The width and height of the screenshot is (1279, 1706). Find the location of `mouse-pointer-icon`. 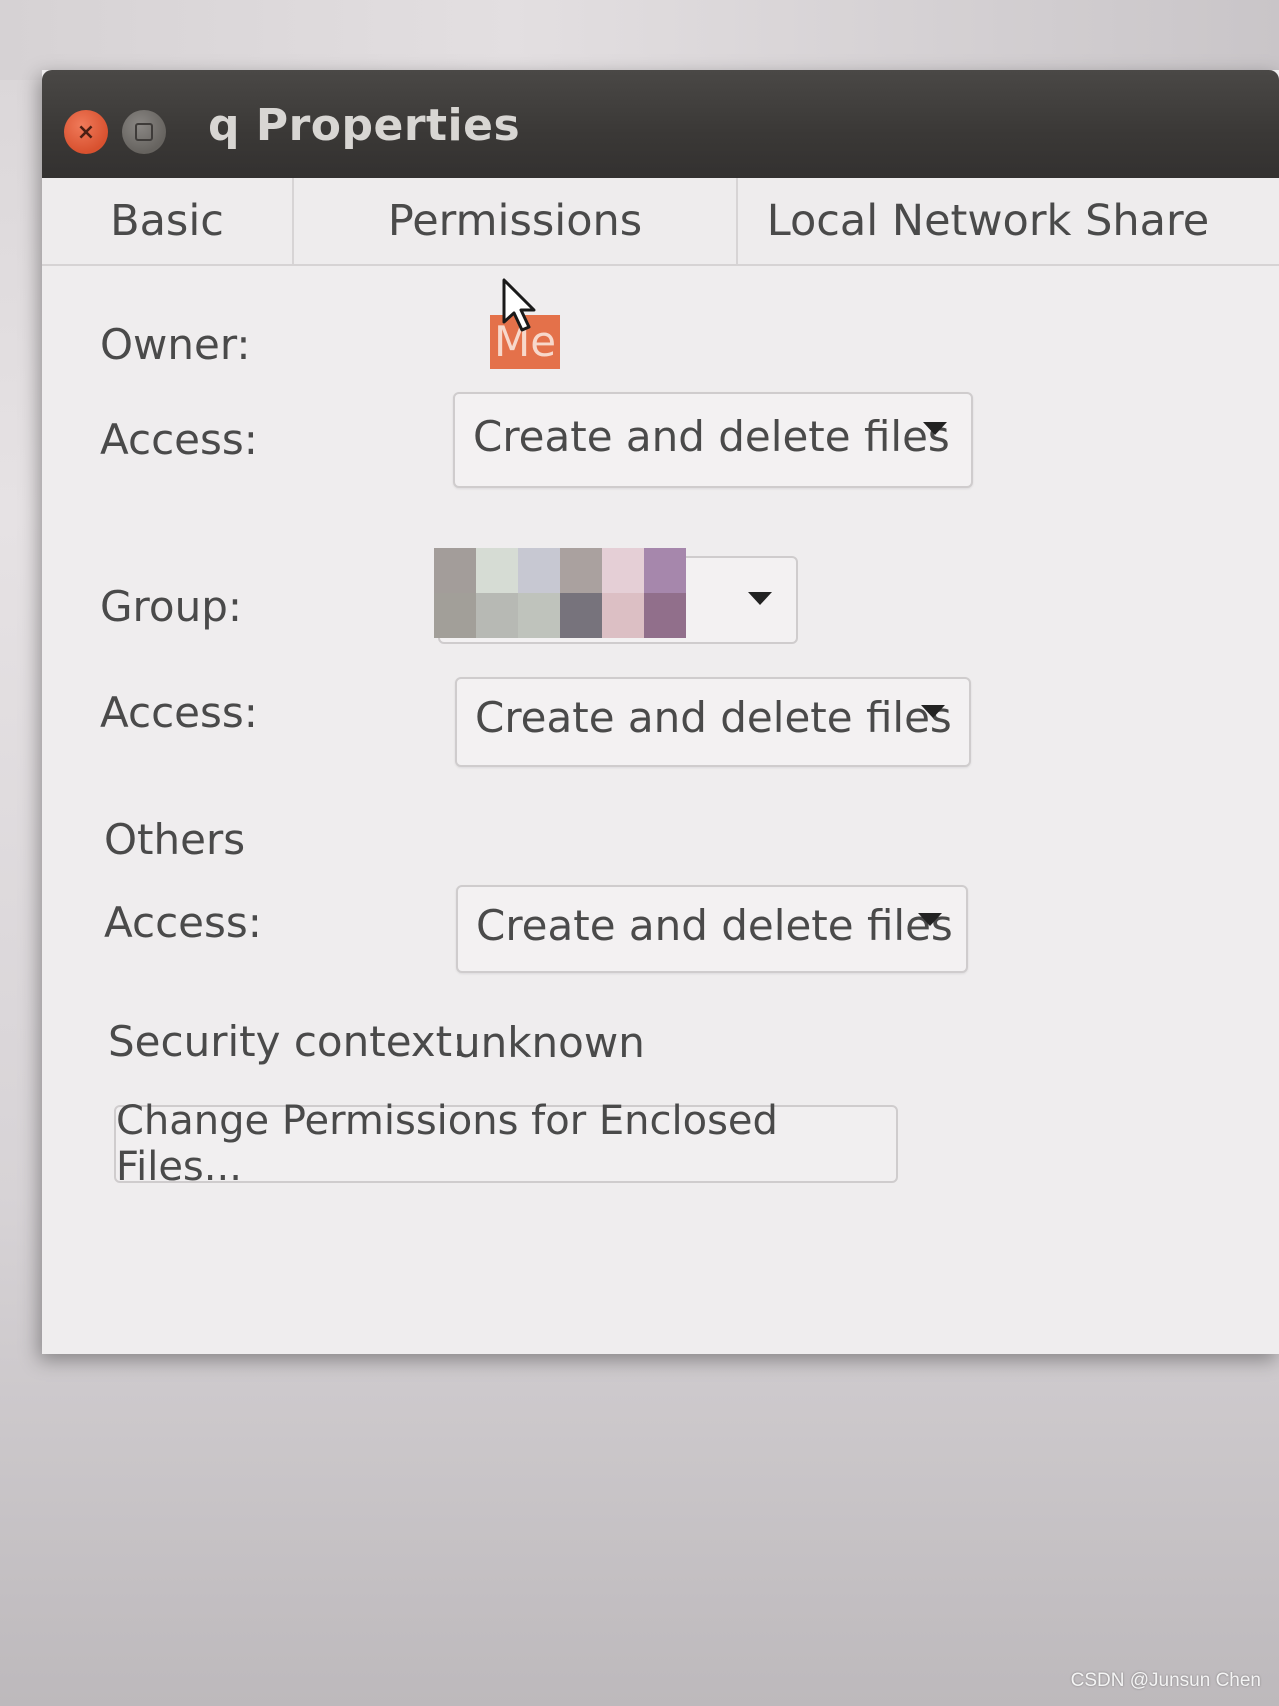

mouse-pointer-icon is located at coordinates (519, 305).